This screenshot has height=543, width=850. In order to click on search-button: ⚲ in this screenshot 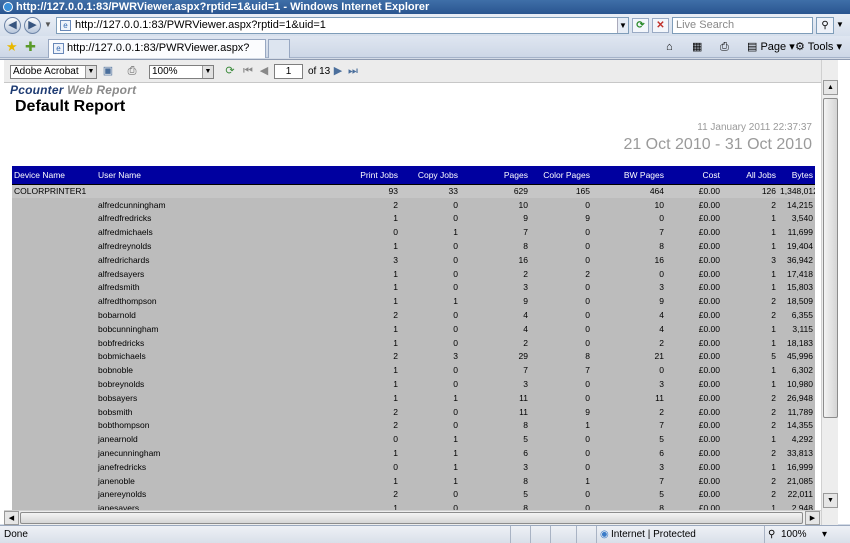, I will do `click(825, 25)`.